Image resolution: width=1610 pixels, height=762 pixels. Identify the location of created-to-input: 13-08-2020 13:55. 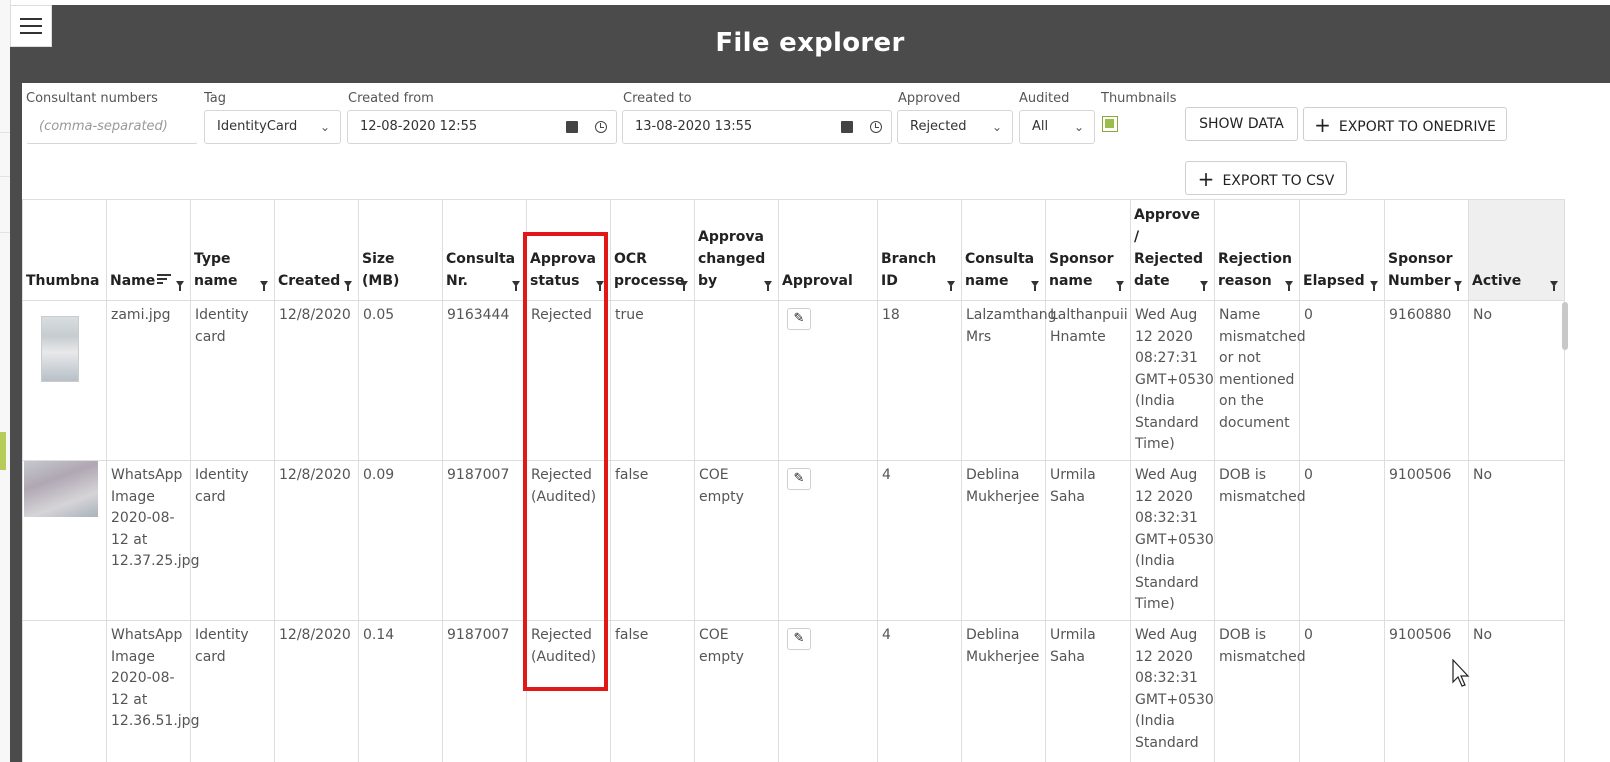
(757, 127).